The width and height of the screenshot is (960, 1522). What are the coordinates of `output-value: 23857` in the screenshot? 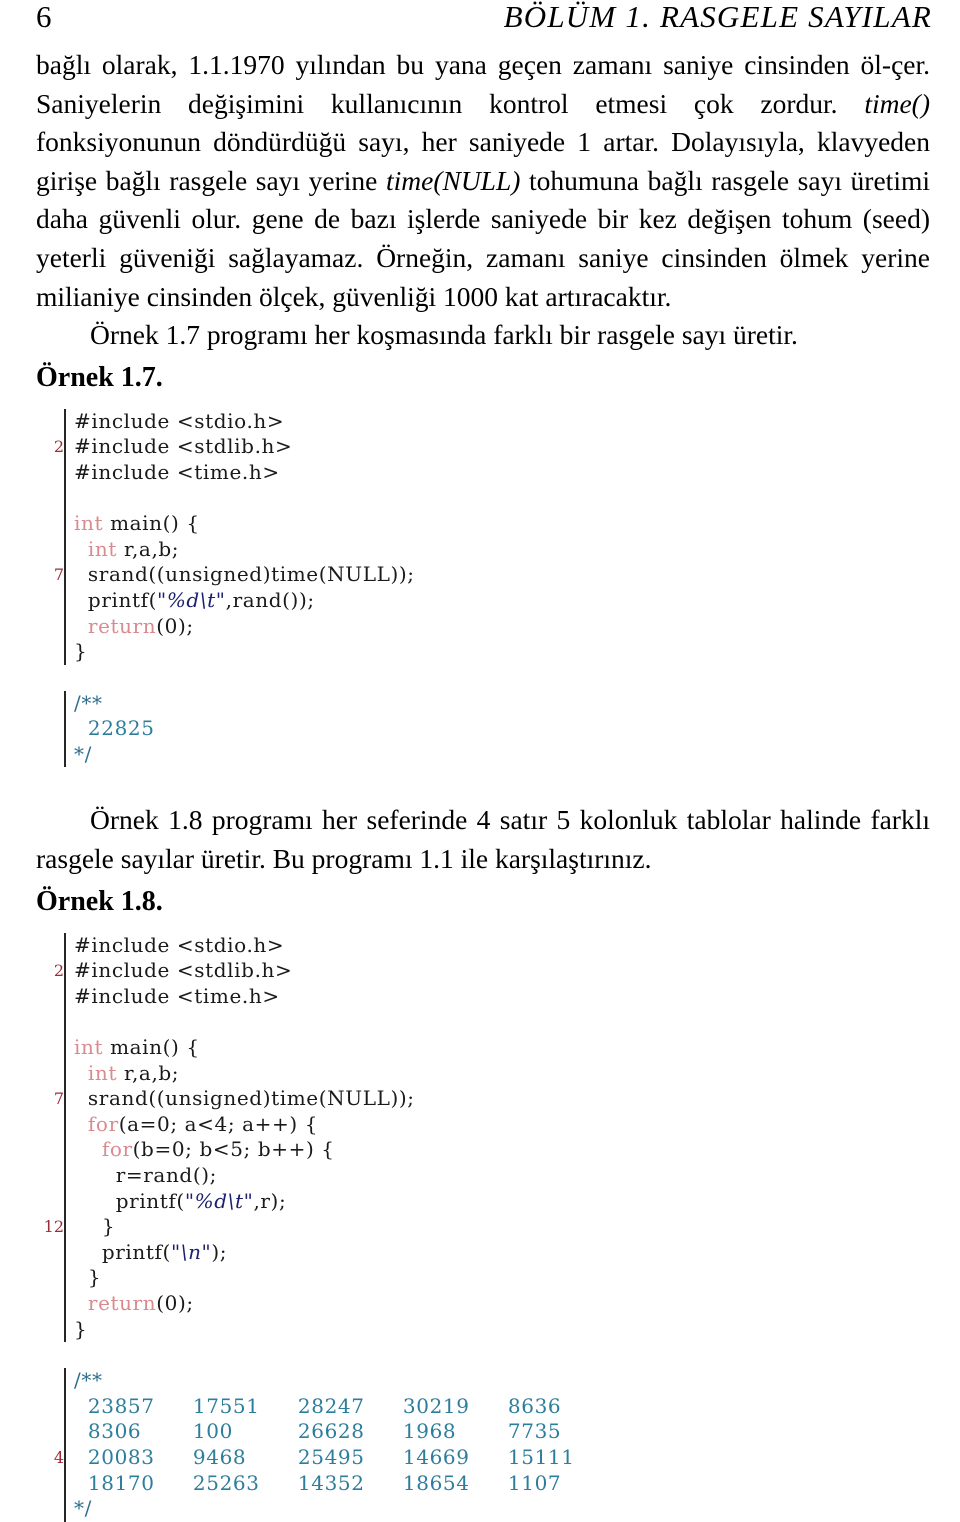 It's located at (121, 1405).